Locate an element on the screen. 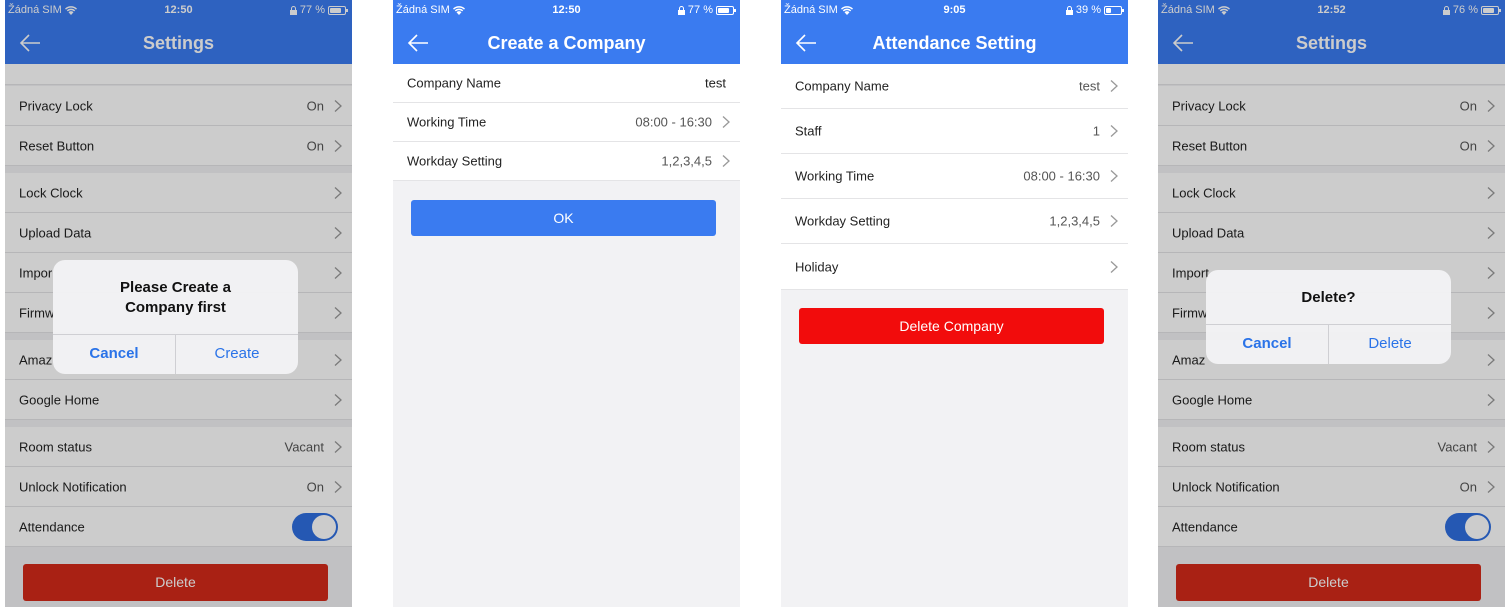 The image size is (1507, 607). battery-percent: 39 % is located at coordinates (1088, 10).